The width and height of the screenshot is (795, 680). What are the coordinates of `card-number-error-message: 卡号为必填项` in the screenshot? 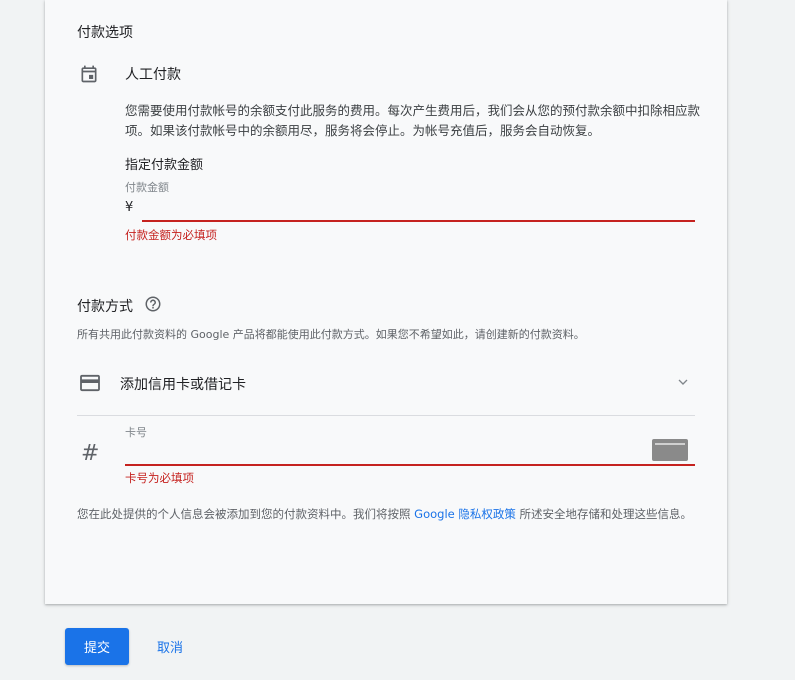 It's located at (159, 478).